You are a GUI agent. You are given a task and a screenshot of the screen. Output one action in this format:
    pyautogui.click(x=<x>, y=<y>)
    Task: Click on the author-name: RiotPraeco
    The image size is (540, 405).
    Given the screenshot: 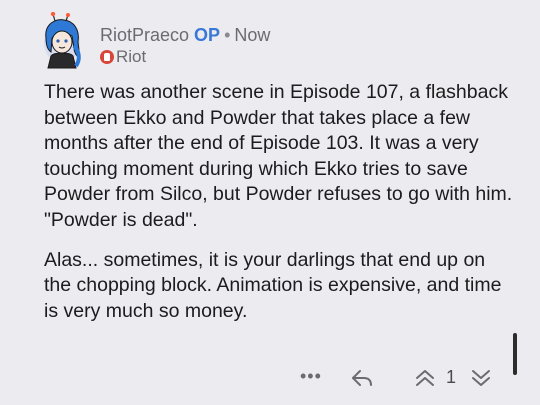 What is the action you would take?
    pyautogui.click(x=144, y=35)
    